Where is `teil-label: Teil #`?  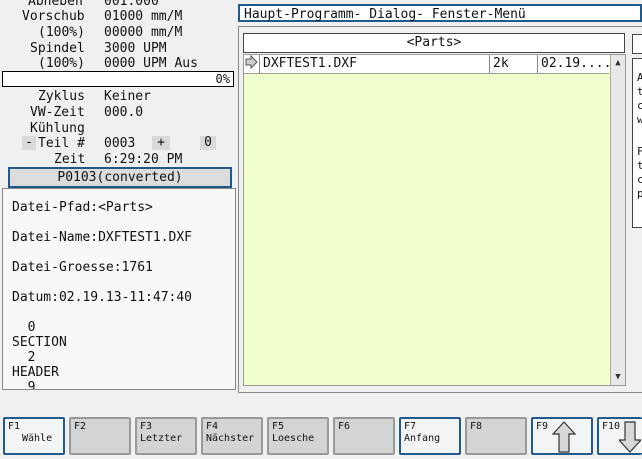
teil-label: Teil # is located at coordinates (61, 143).